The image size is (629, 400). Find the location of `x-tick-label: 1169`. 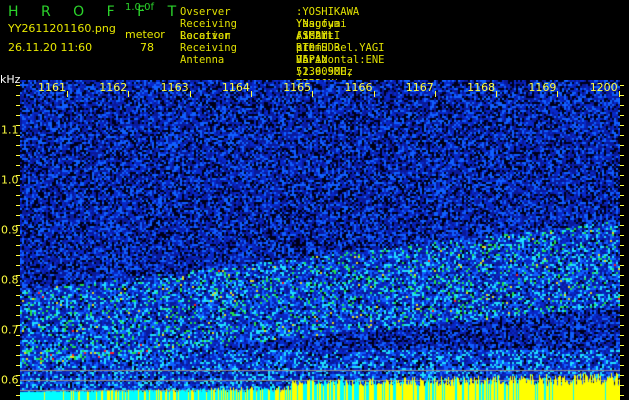

x-tick-label: 1169 is located at coordinates (542, 87).